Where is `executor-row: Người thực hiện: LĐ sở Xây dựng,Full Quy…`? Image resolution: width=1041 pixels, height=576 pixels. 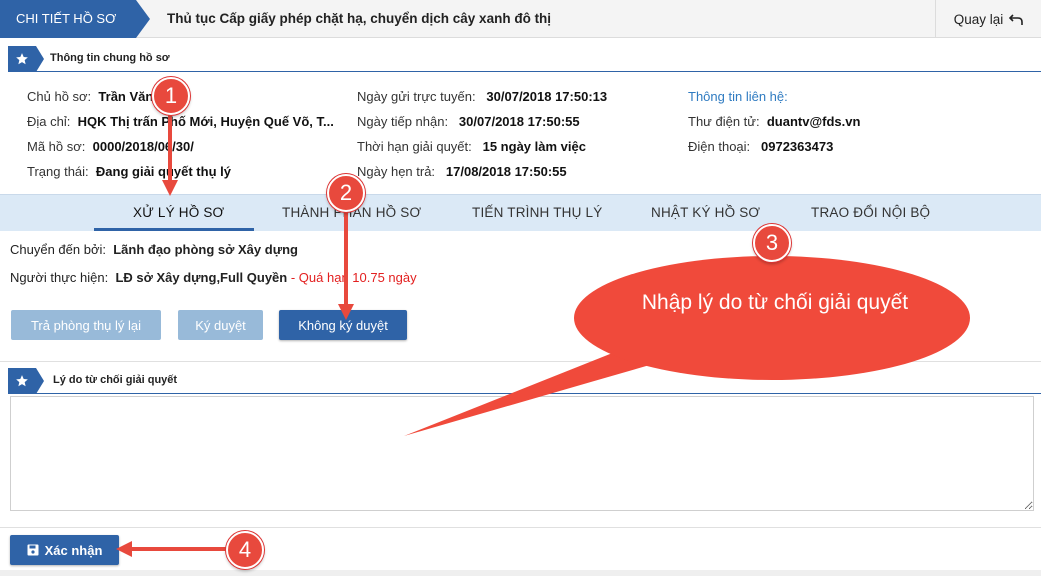 executor-row: Người thực hiện: LĐ sở Xây dựng,Full Quy… is located at coordinates (213, 277).